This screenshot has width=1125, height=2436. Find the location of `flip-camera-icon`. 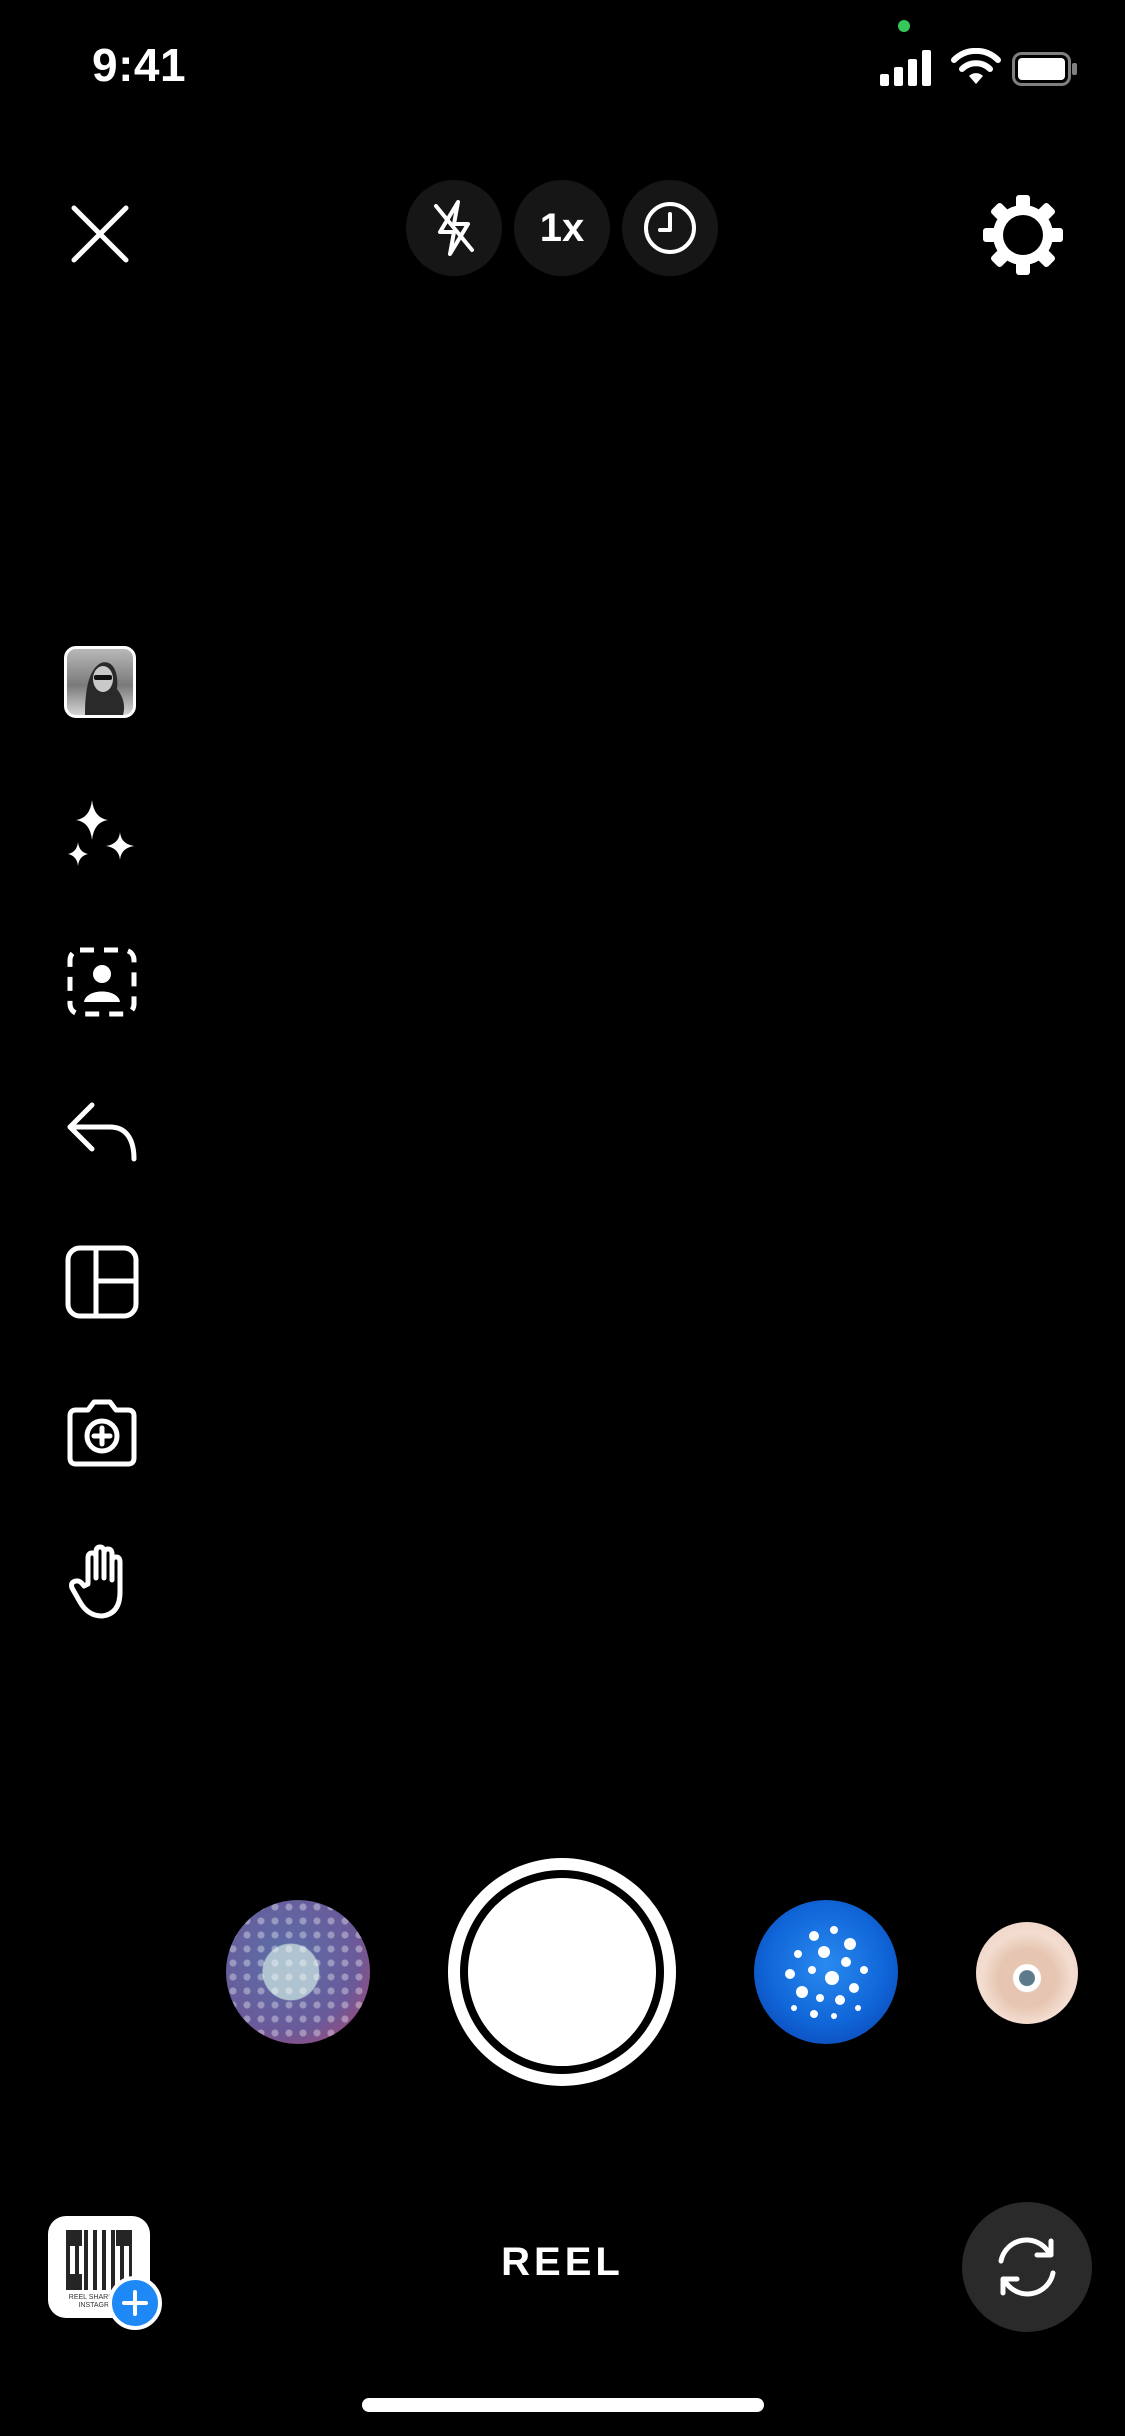

flip-camera-icon is located at coordinates (1027, 2267).